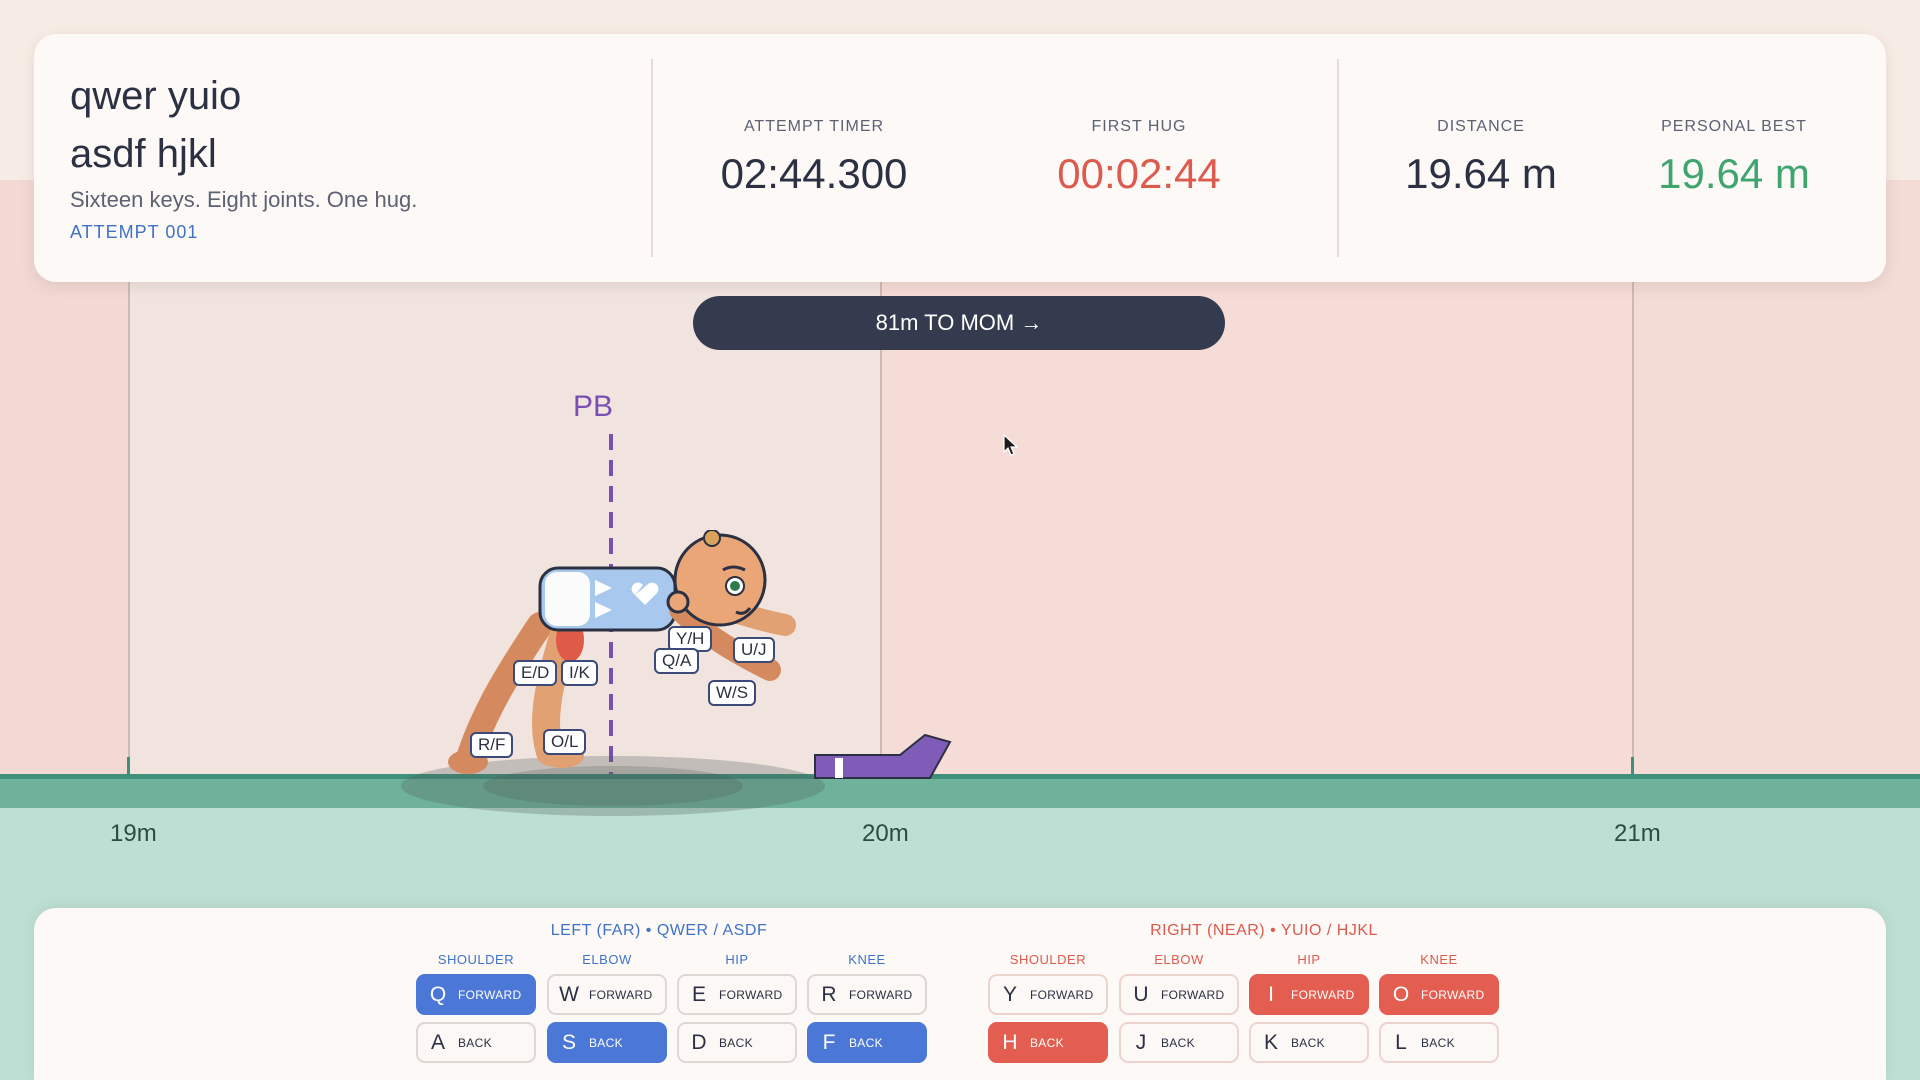 The width and height of the screenshot is (1920, 1080). What do you see at coordinates (814, 173) in the screenshot?
I see `stat-value: 02:44.300` at bounding box center [814, 173].